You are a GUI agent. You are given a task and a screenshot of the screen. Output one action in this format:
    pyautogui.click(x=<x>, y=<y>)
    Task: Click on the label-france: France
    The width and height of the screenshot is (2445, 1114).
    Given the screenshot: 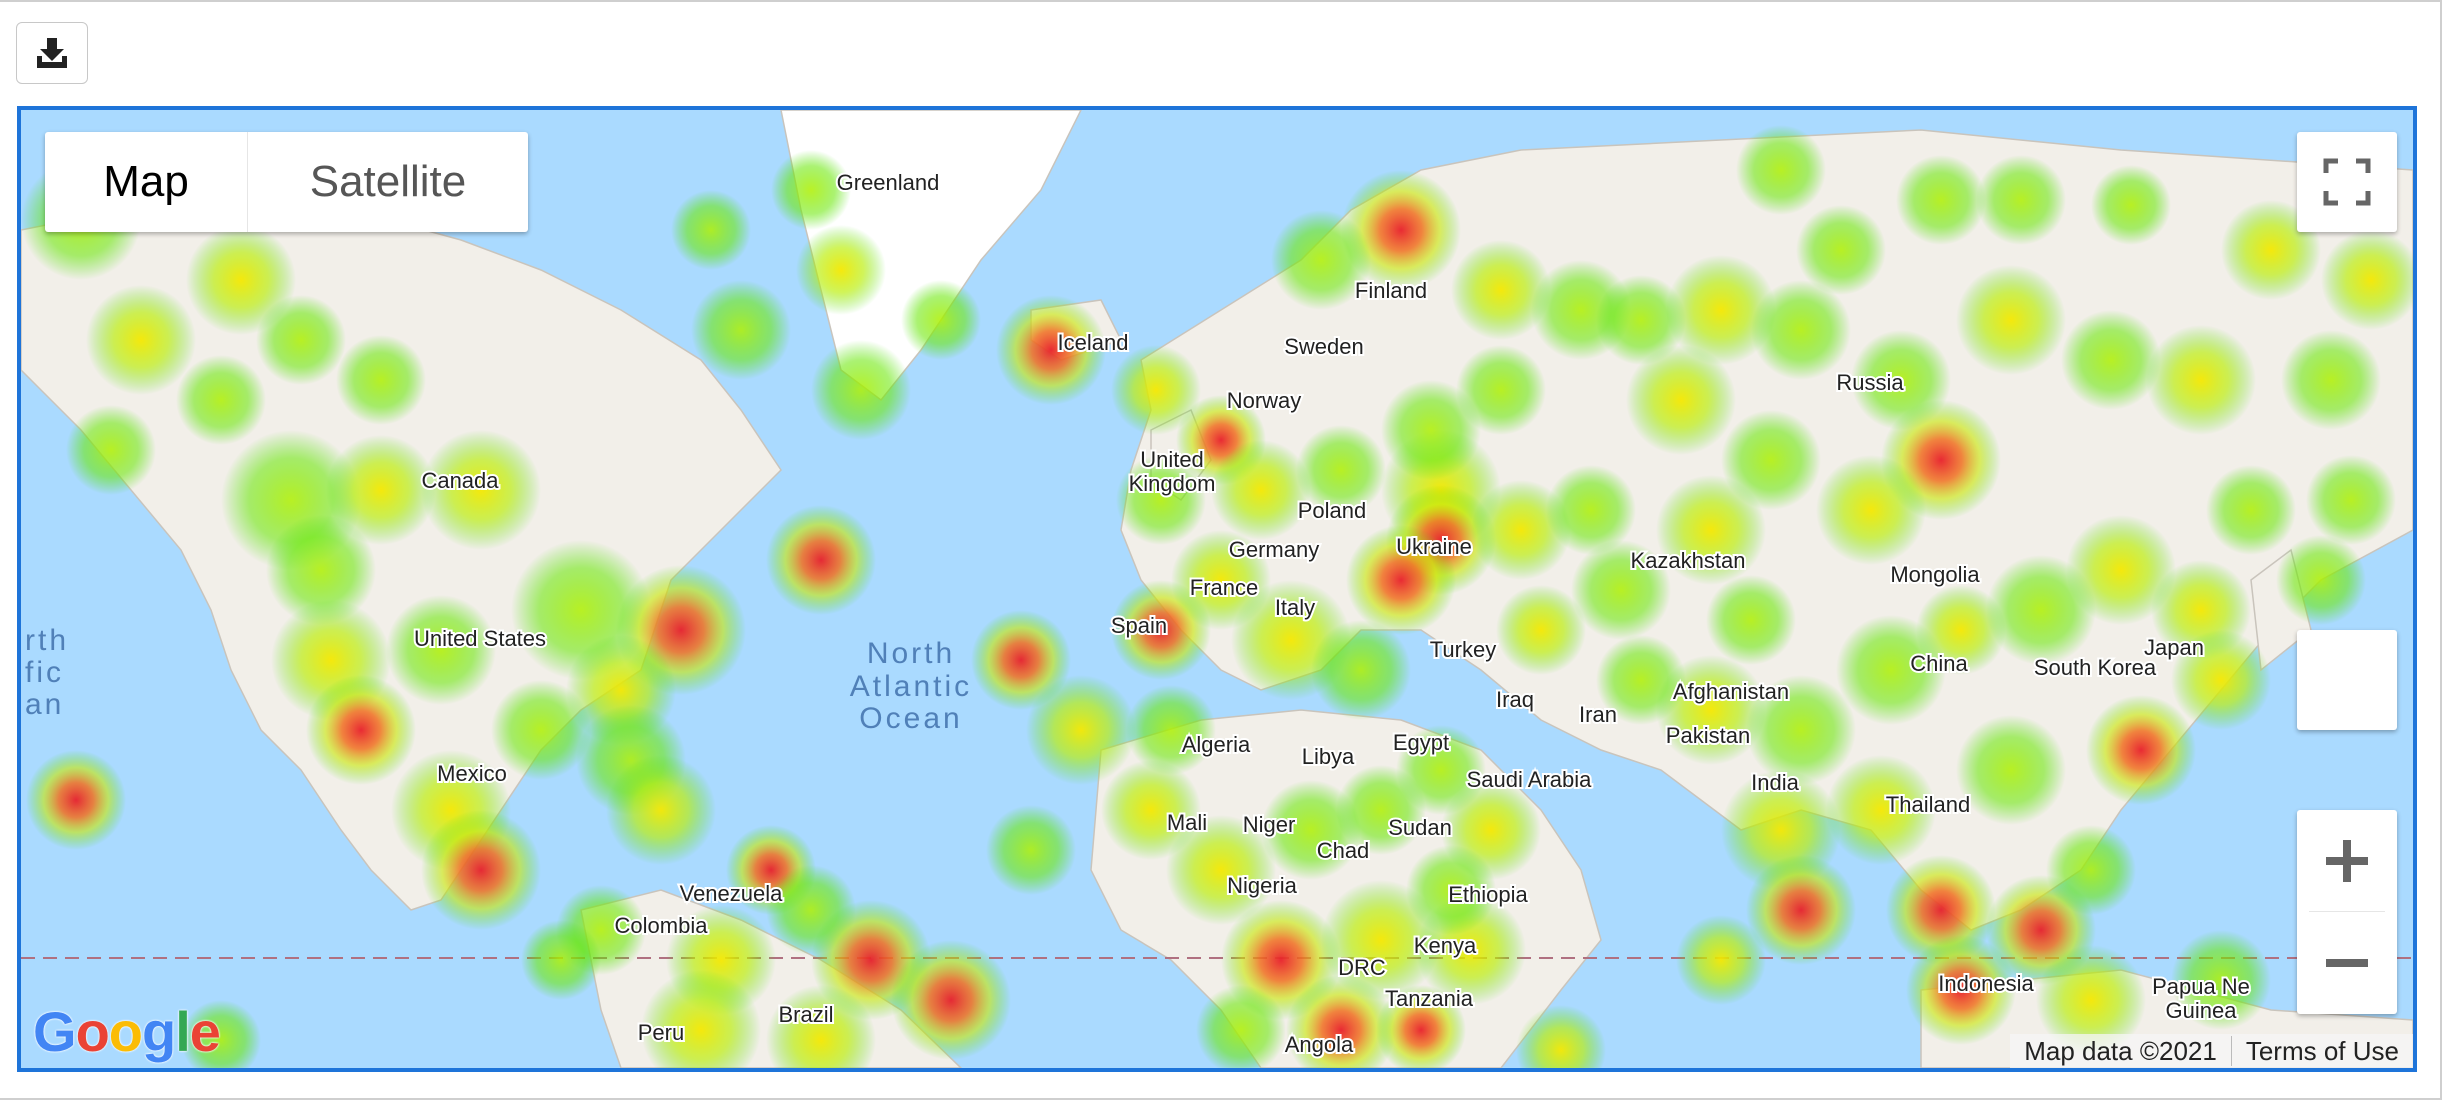 What is the action you would take?
    pyautogui.click(x=1224, y=587)
    